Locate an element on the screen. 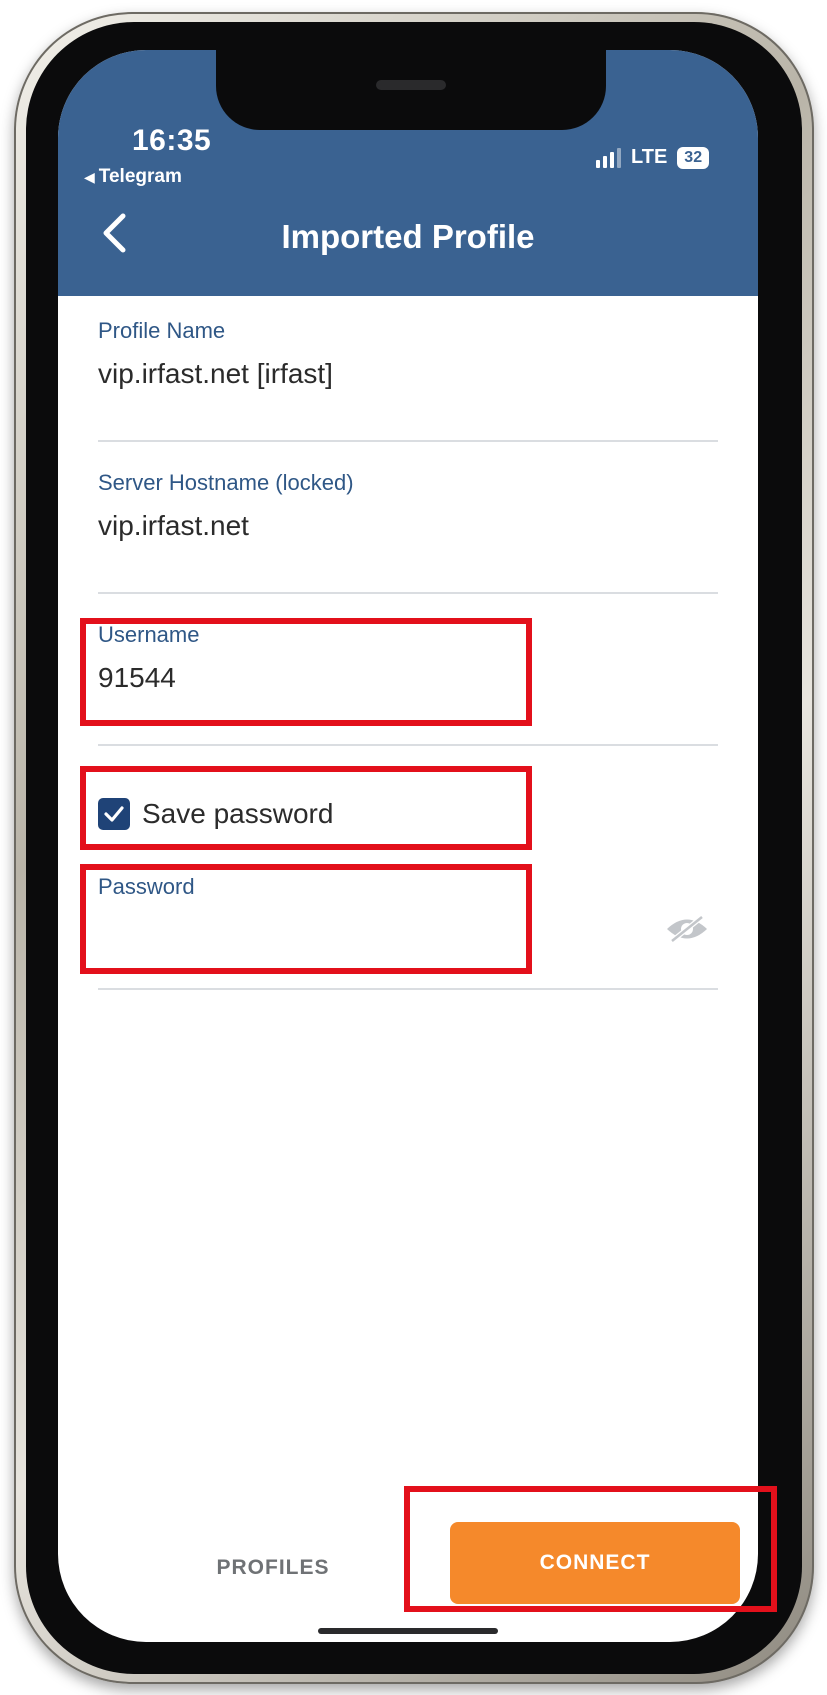  notch is located at coordinates (411, 90).